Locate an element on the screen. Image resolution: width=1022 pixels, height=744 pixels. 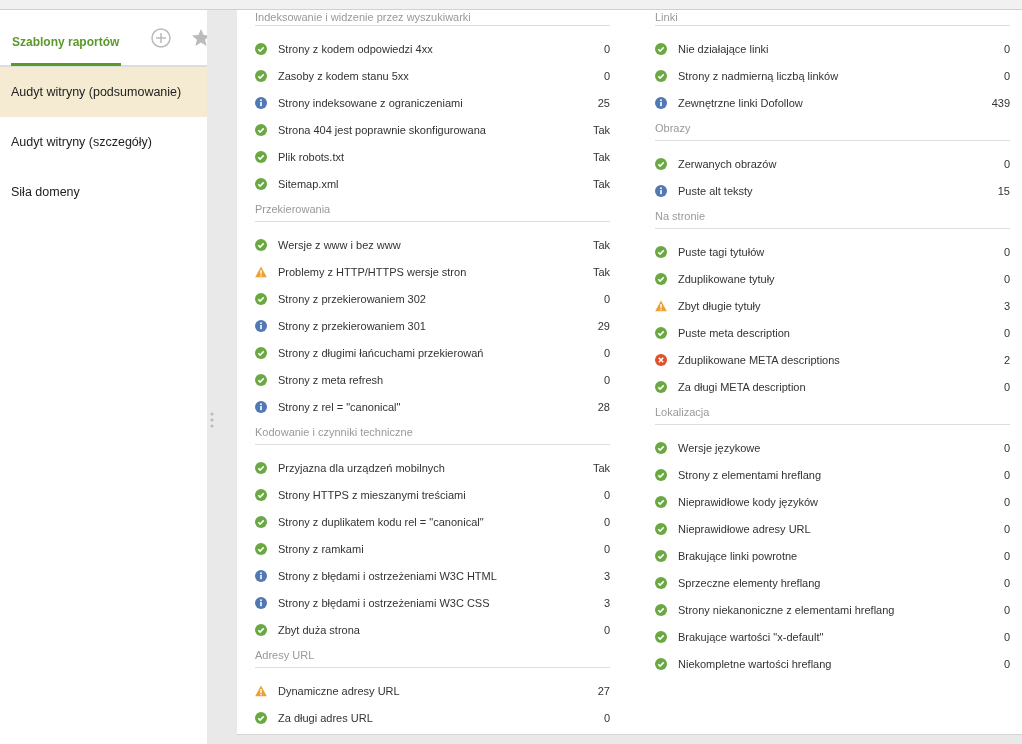
check-label: Zerwanych obrazów is located at coordinates (841, 163).